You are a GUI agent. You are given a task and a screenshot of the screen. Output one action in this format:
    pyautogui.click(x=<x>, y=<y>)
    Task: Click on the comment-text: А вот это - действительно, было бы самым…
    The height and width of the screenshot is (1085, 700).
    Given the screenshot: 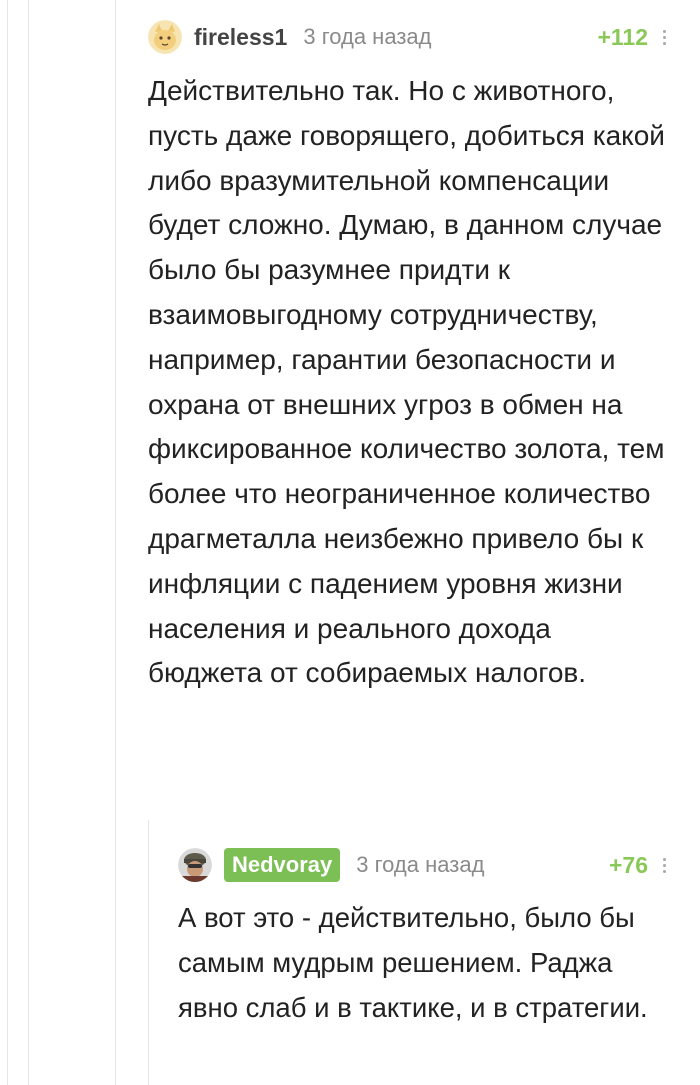 What is the action you would take?
    pyautogui.click(x=413, y=962)
    